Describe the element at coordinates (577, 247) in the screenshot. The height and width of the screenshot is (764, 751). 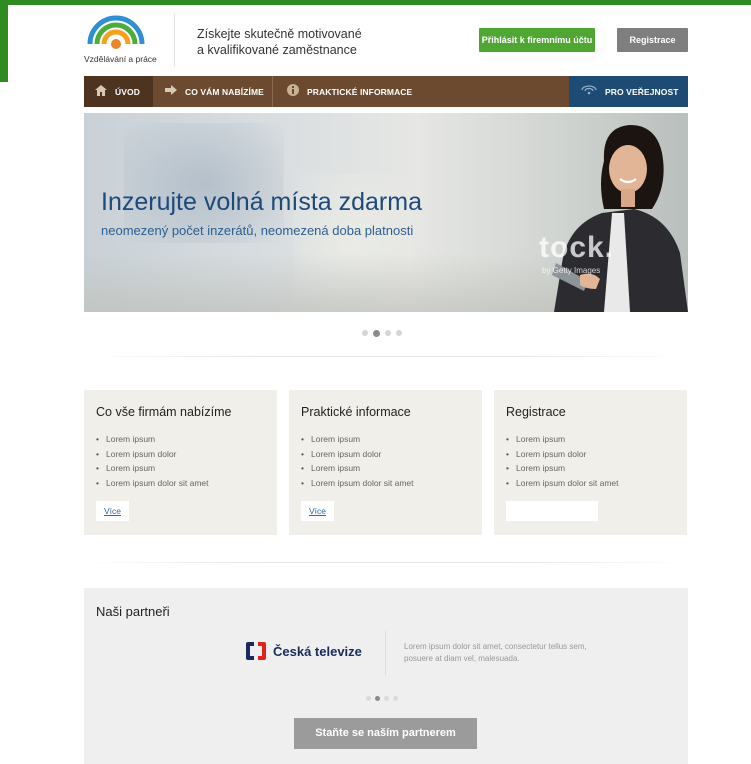
I see `stock-watermark: tock.` at that location.